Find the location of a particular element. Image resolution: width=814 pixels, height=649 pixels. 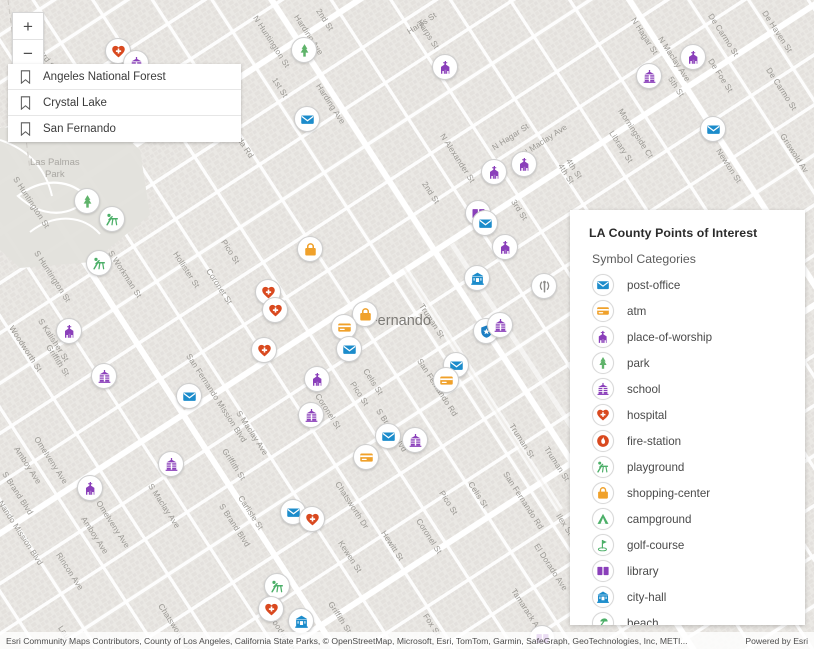

legend-item-label: post-office is located at coordinates (654, 285).